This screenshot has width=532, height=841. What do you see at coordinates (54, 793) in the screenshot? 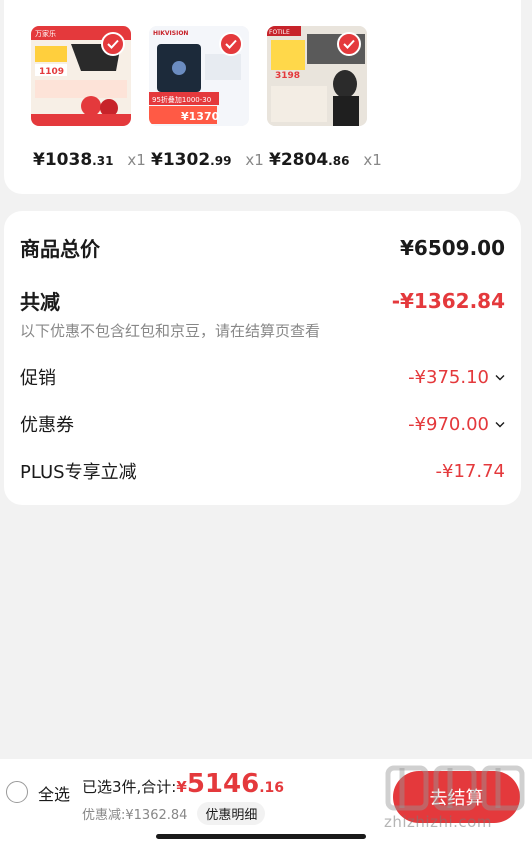
I see `select-all-label: 全选` at bounding box center [54, 793].